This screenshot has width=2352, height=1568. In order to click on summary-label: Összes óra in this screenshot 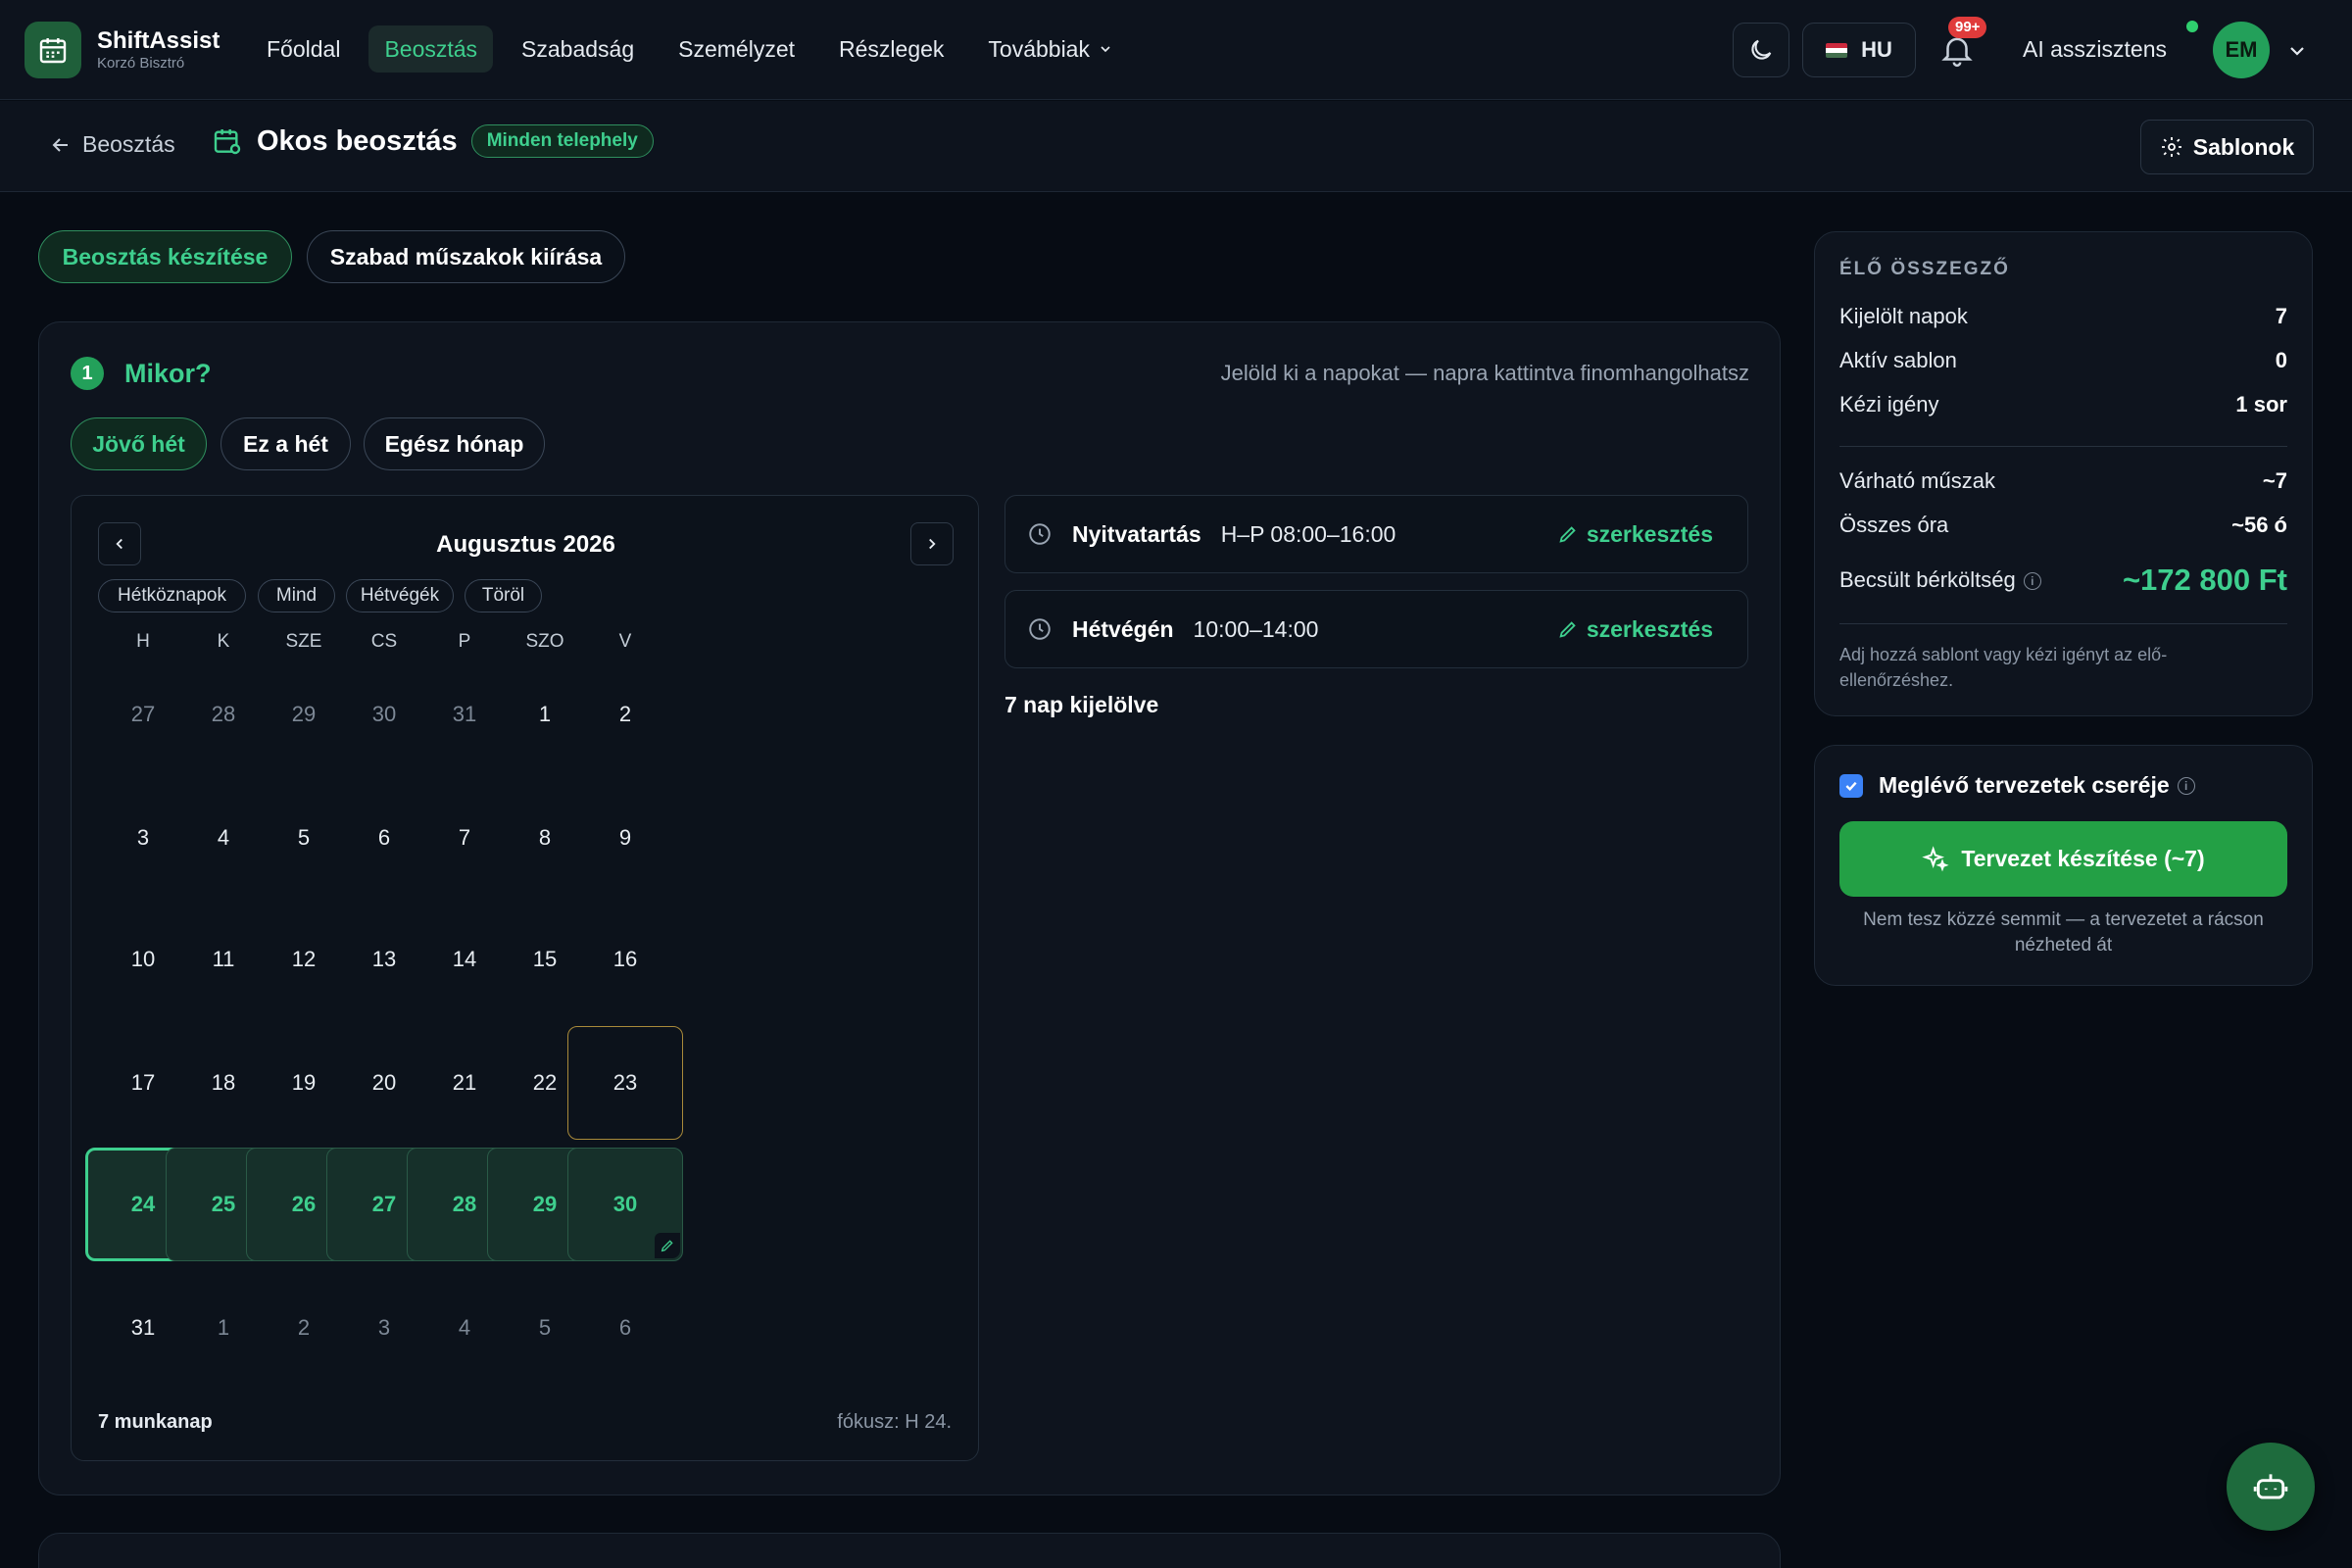, I will do `click(1894, 525)`.